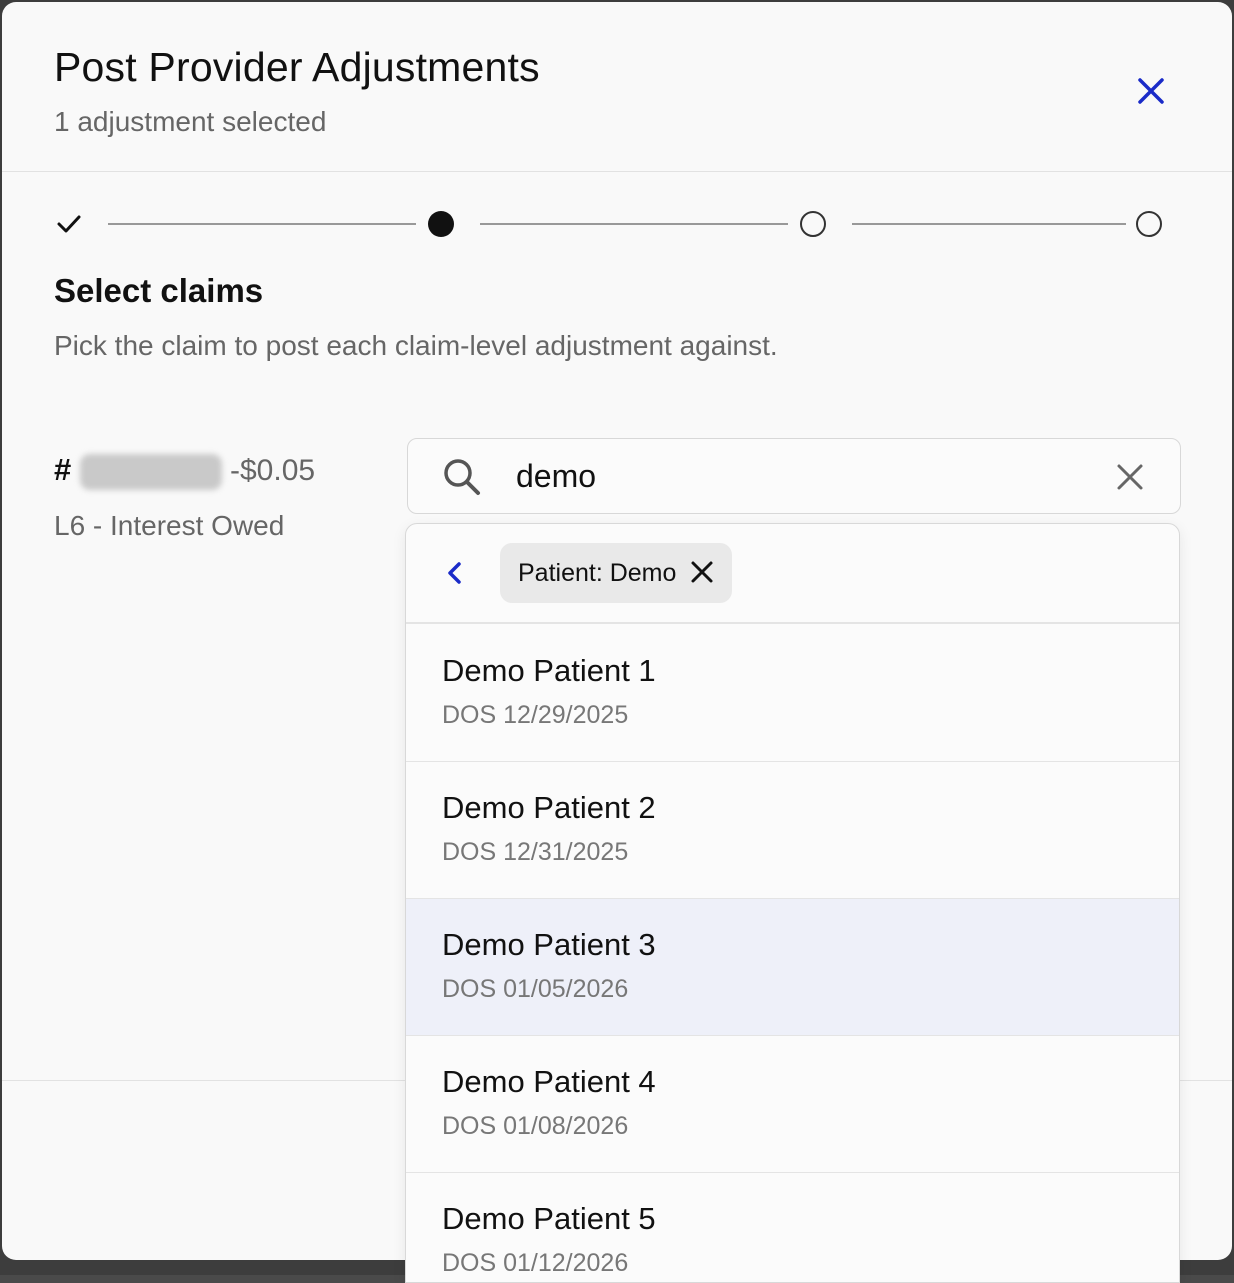 The height and width of the screenshot is (1283, 1234). I want to click on step-complete-check-icon, so click(69, 224).